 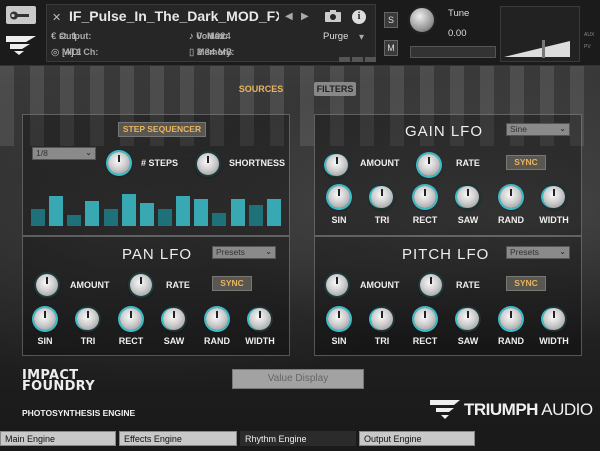 I want to click on voices-icon: ♪, so click(x=191, y=36).